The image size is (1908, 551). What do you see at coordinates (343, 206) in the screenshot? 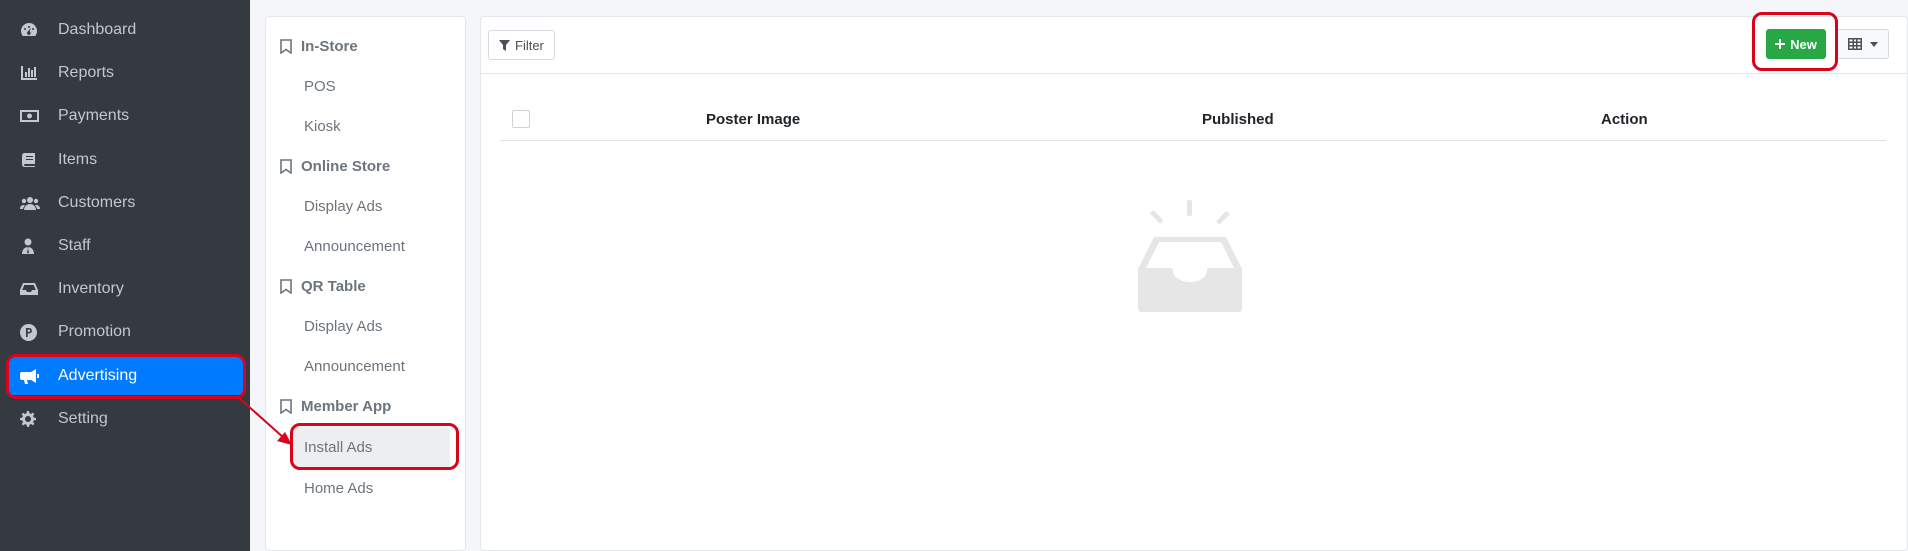
I see `submenu-link-online-display-ads: Display Ads` at bounding box center [343, 206].